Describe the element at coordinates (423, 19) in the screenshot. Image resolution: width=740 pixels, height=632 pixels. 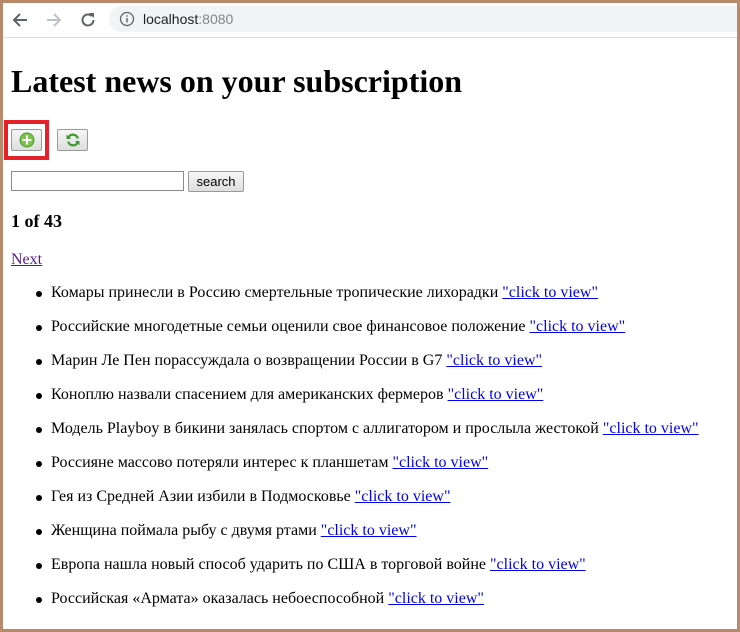
I see `address-bar: localhost:8080` at that location.